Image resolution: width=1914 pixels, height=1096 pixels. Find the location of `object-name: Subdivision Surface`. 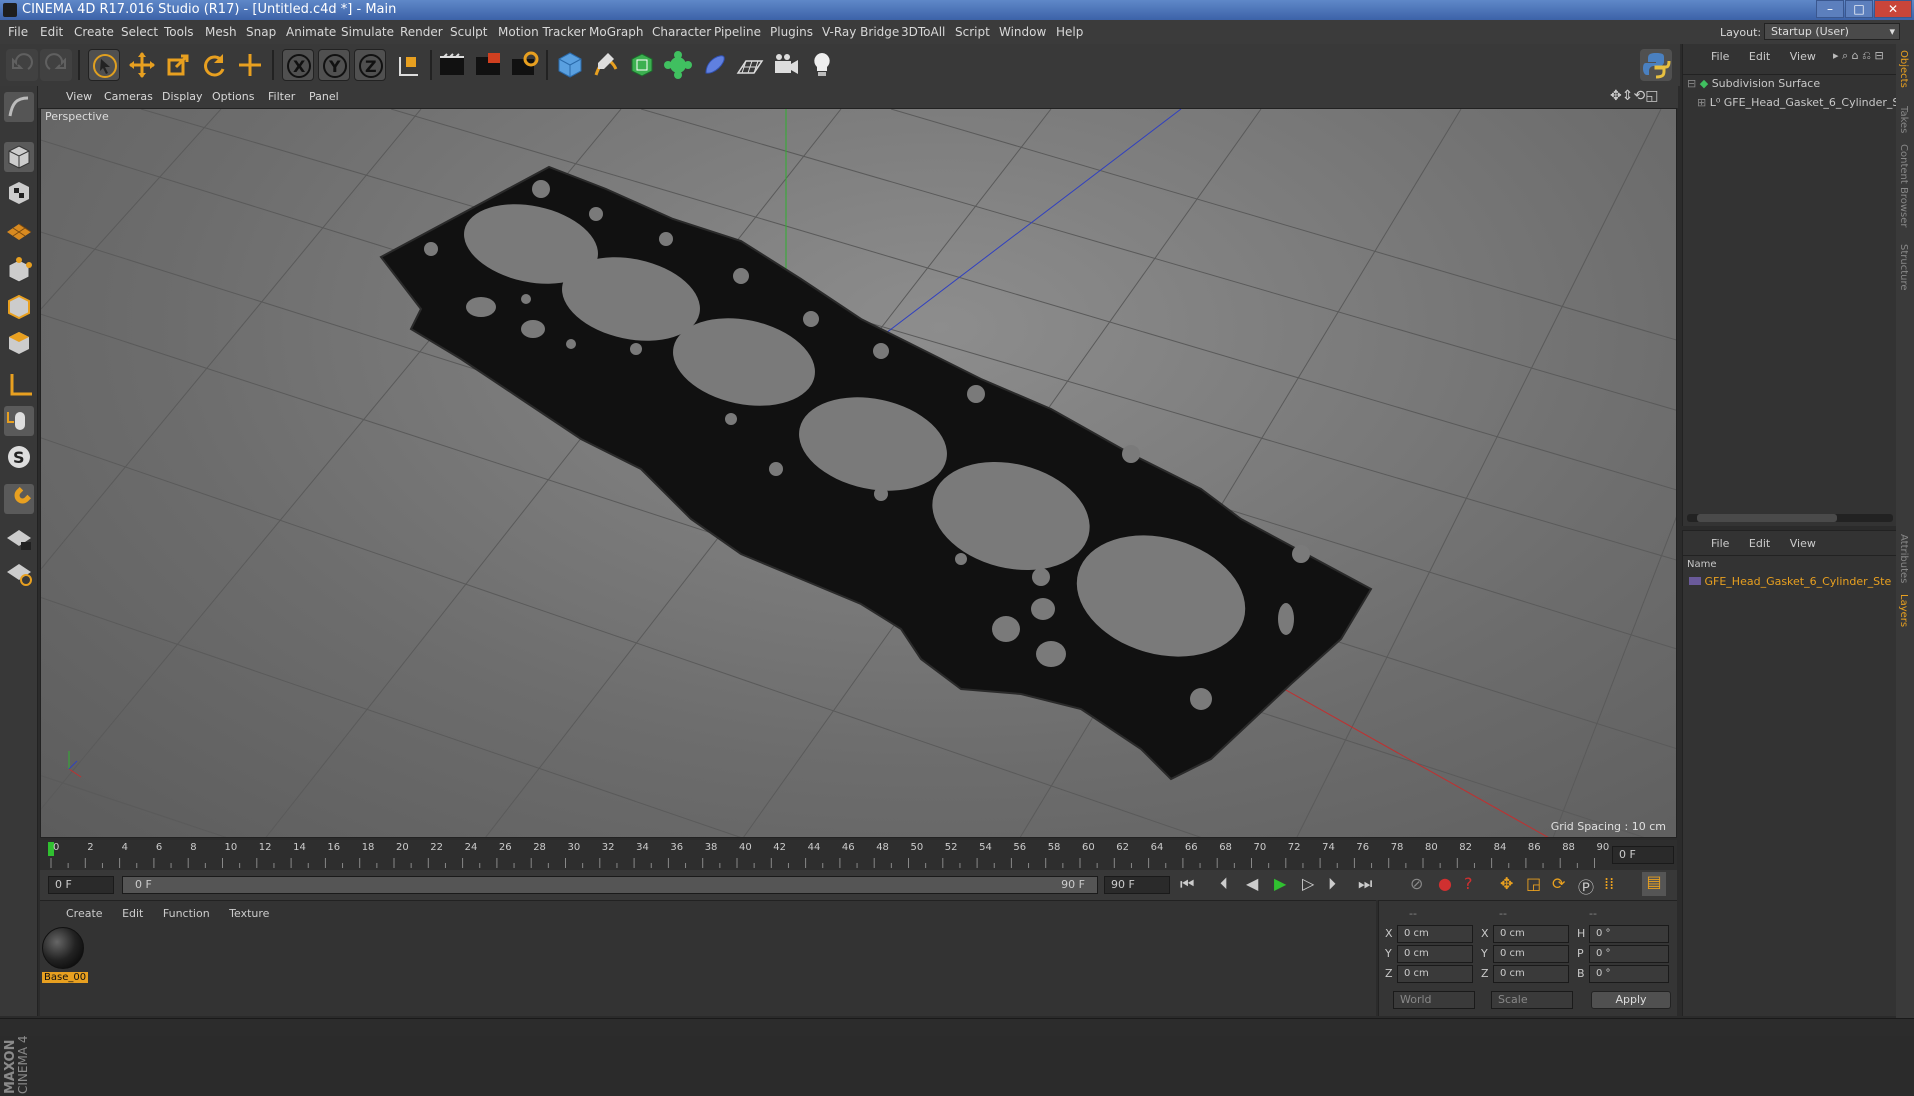

object-name: Subdivision Surface is located at coordinates (1766, 83).